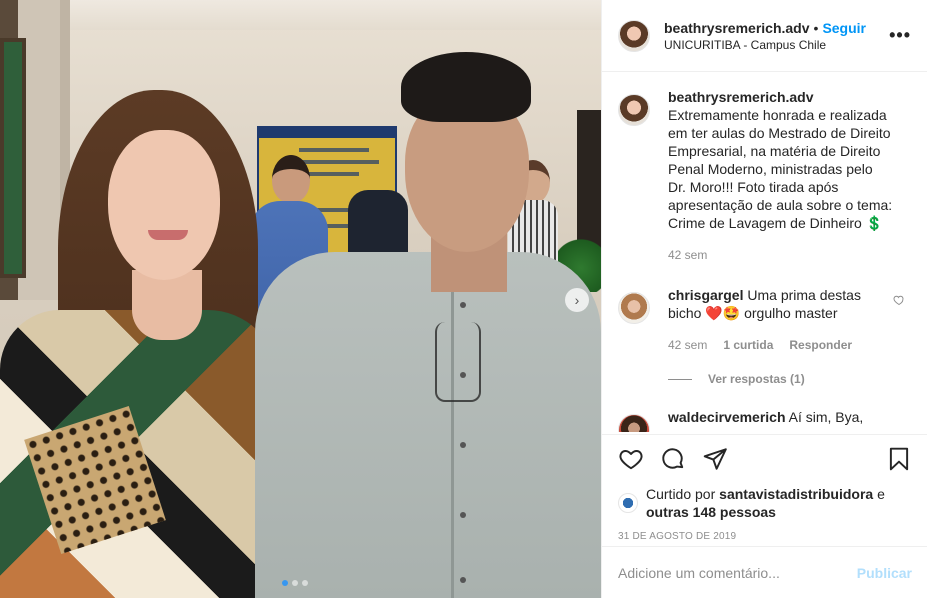 The width and height of the screenshot is (927, 598). I want to click on view-replies-button: Ver respostas (1), so click(789, 379).